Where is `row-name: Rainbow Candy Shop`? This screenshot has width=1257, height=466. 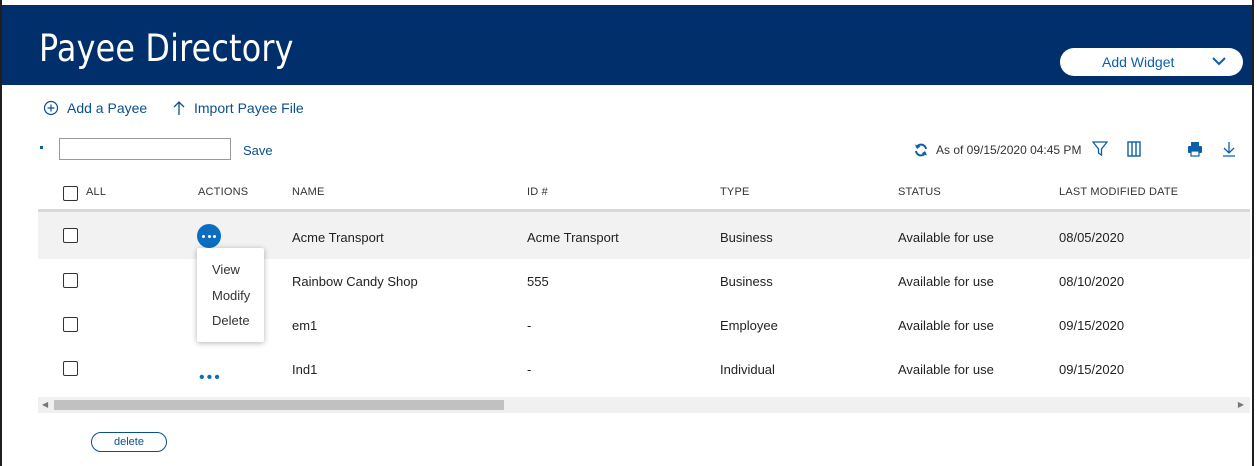
row-name: Rainbow Candy Shop is located at coordinates (355, 281).